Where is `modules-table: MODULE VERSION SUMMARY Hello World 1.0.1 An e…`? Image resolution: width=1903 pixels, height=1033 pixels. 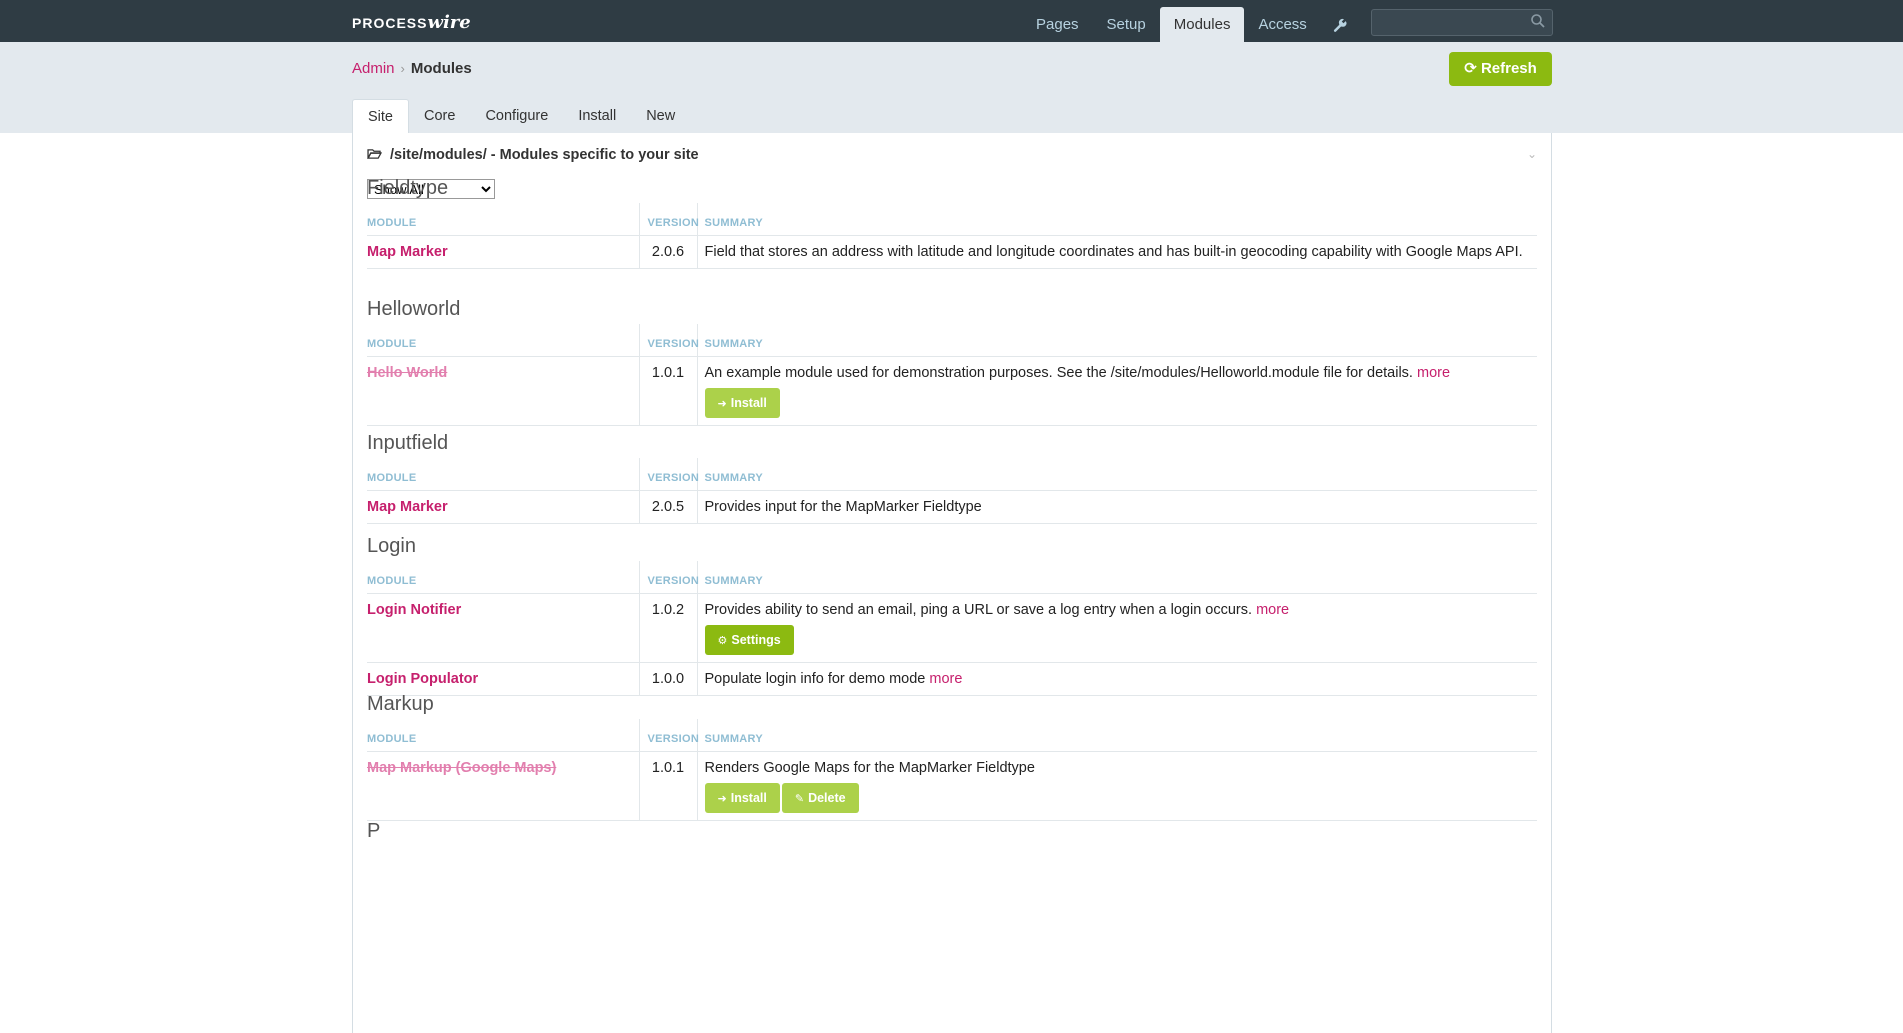
modules-table: MODULE VERSION SUMMARY Hello World 1.0.1 An e… is located at coordinates (952, 375).